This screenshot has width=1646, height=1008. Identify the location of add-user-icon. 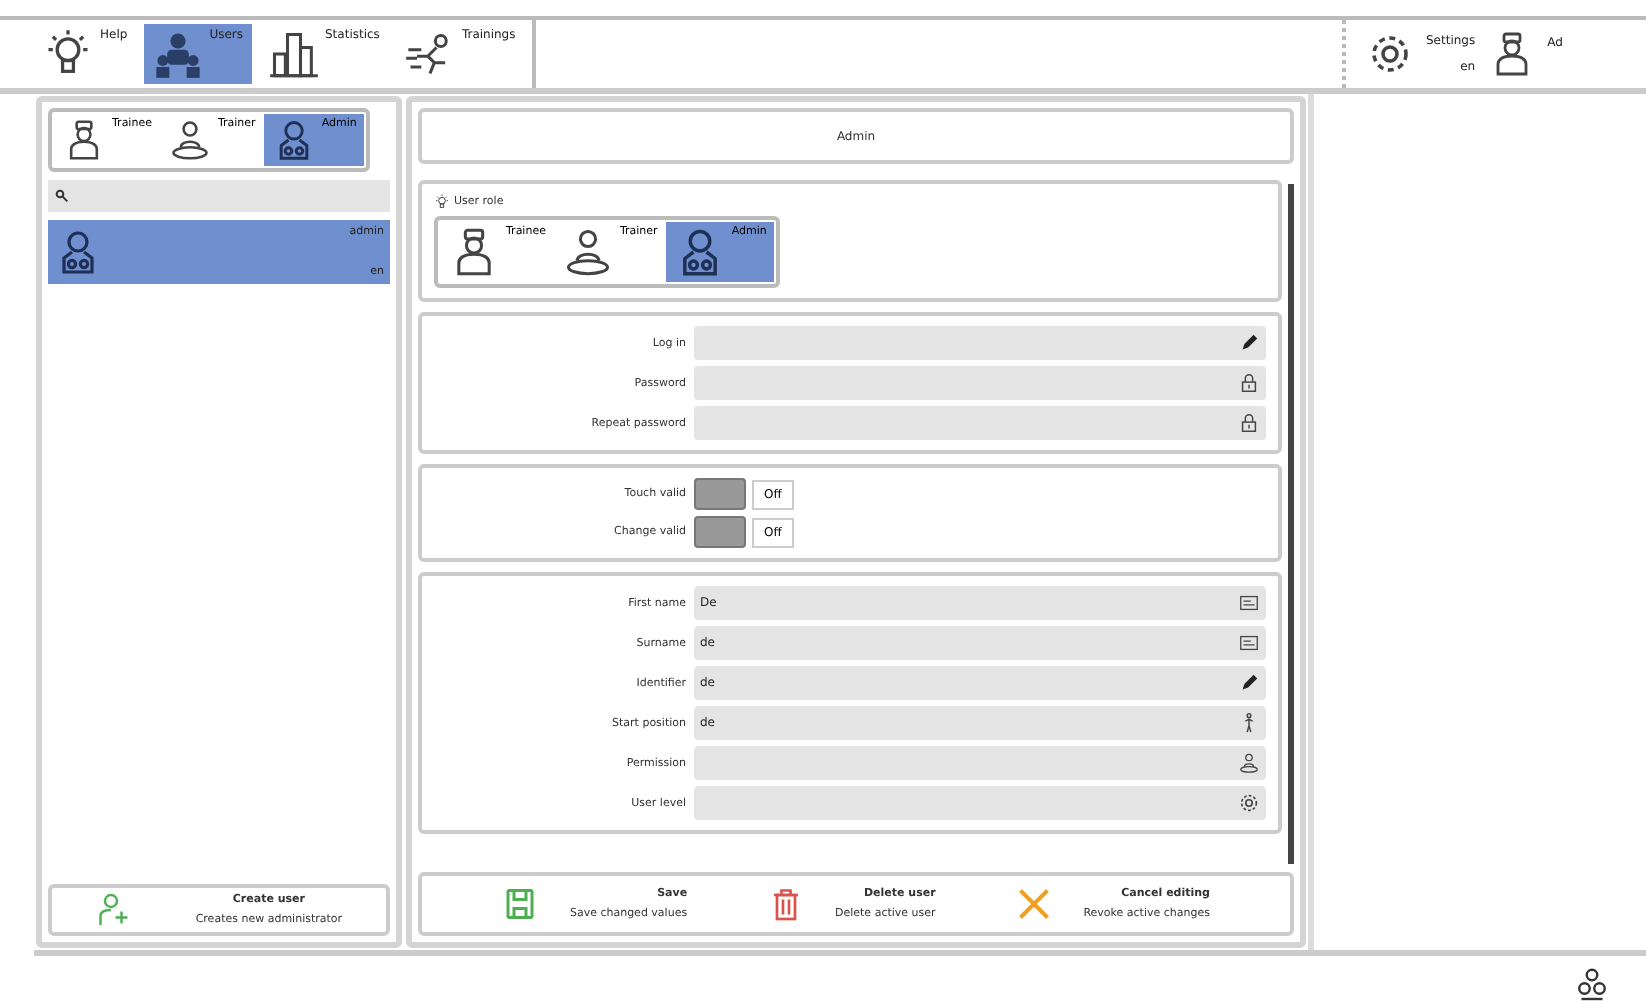
(113, 910).